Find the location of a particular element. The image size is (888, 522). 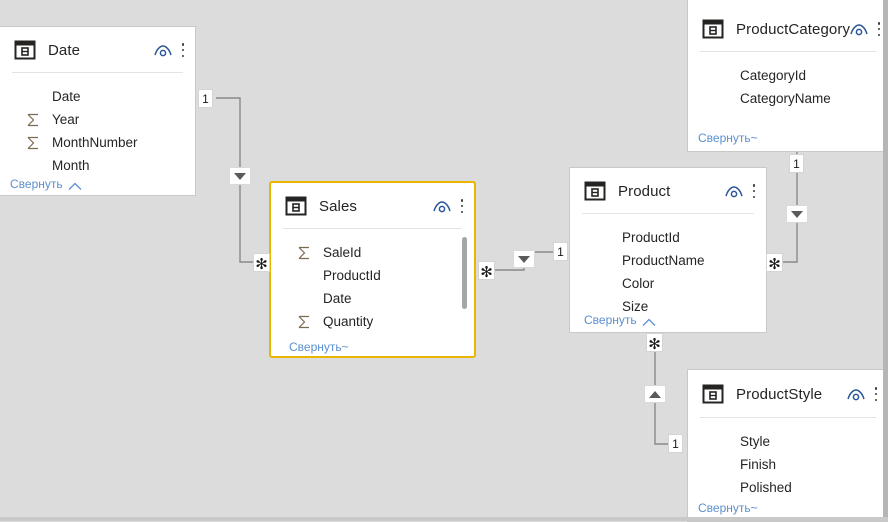

cardinality-badge-one-sales-product: 1 is located at coordinates (560, 251).